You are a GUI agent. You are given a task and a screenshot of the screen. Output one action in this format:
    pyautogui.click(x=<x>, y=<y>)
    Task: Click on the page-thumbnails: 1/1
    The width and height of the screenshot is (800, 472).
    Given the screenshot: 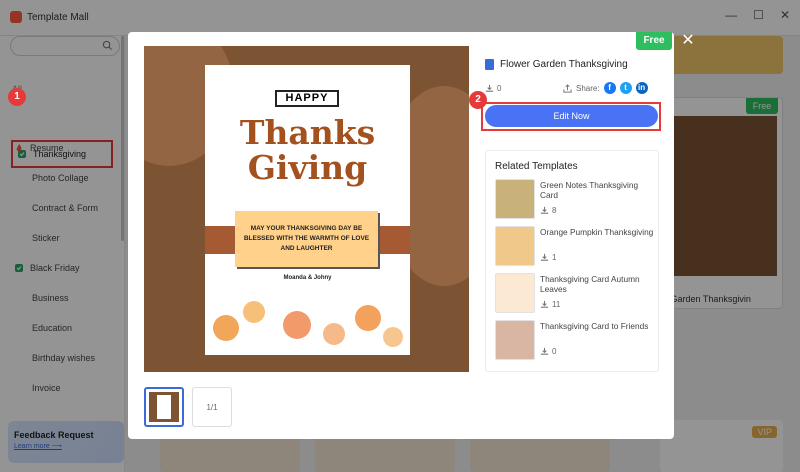 What is the action you would take?
    pyautogui.click(x=188, y=407)
    